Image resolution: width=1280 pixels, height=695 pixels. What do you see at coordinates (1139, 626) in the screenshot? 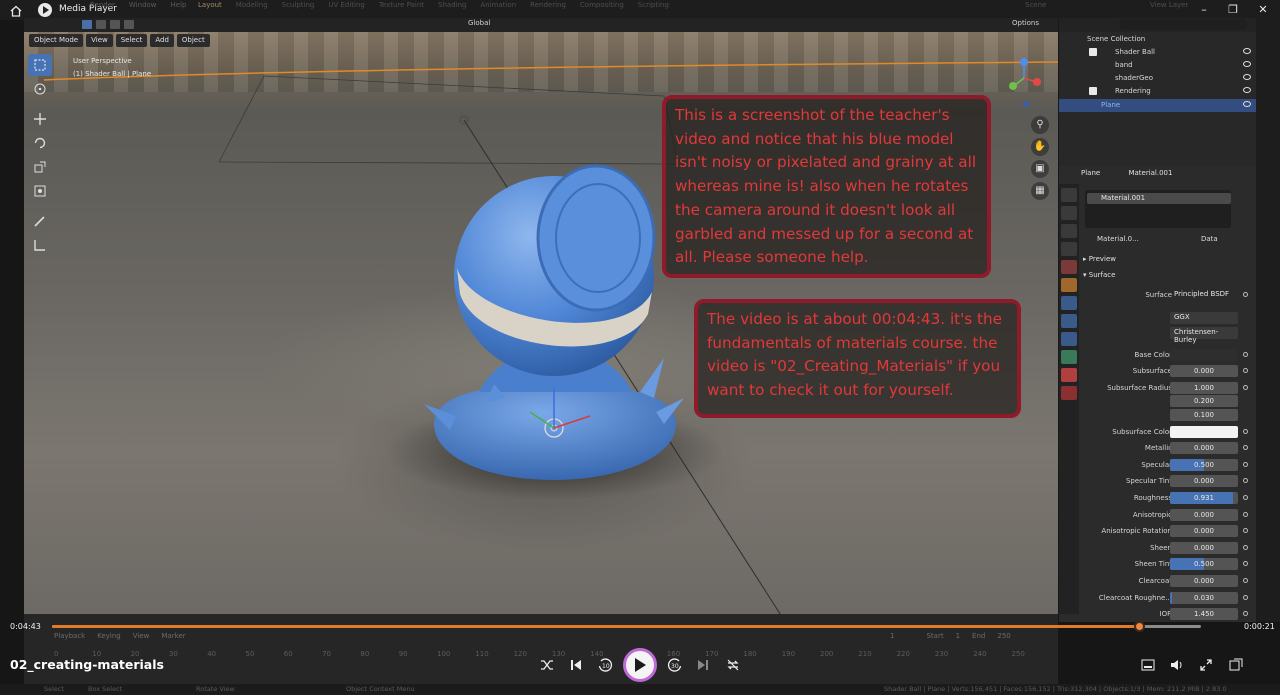
I see `seek-thumb` at bounding box center [1139, 626].